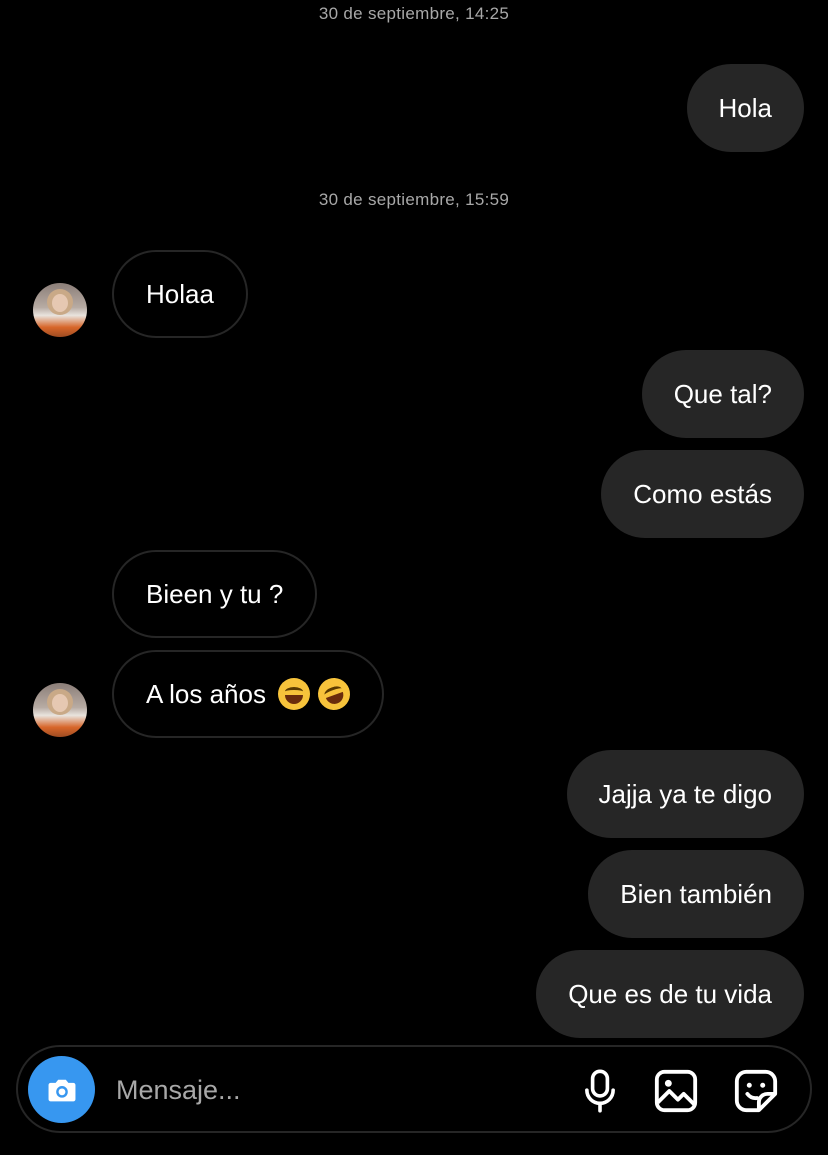 This screenshot has height=1155, width=828. I want to click on message-text: Hola, so click(745, 107).